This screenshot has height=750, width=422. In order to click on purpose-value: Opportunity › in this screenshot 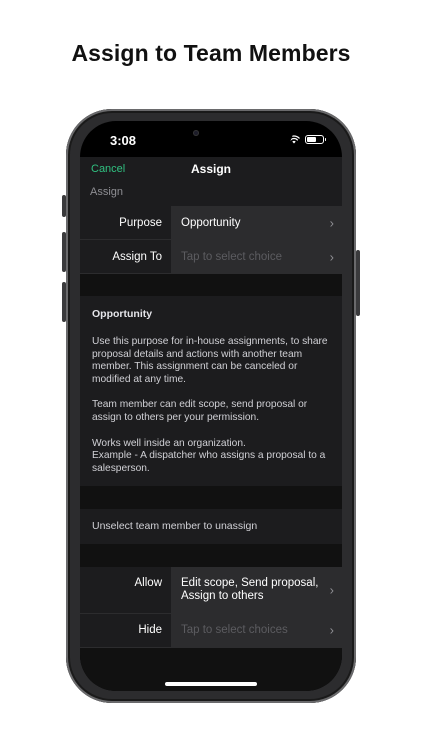, I will do `click(256, 222)`.